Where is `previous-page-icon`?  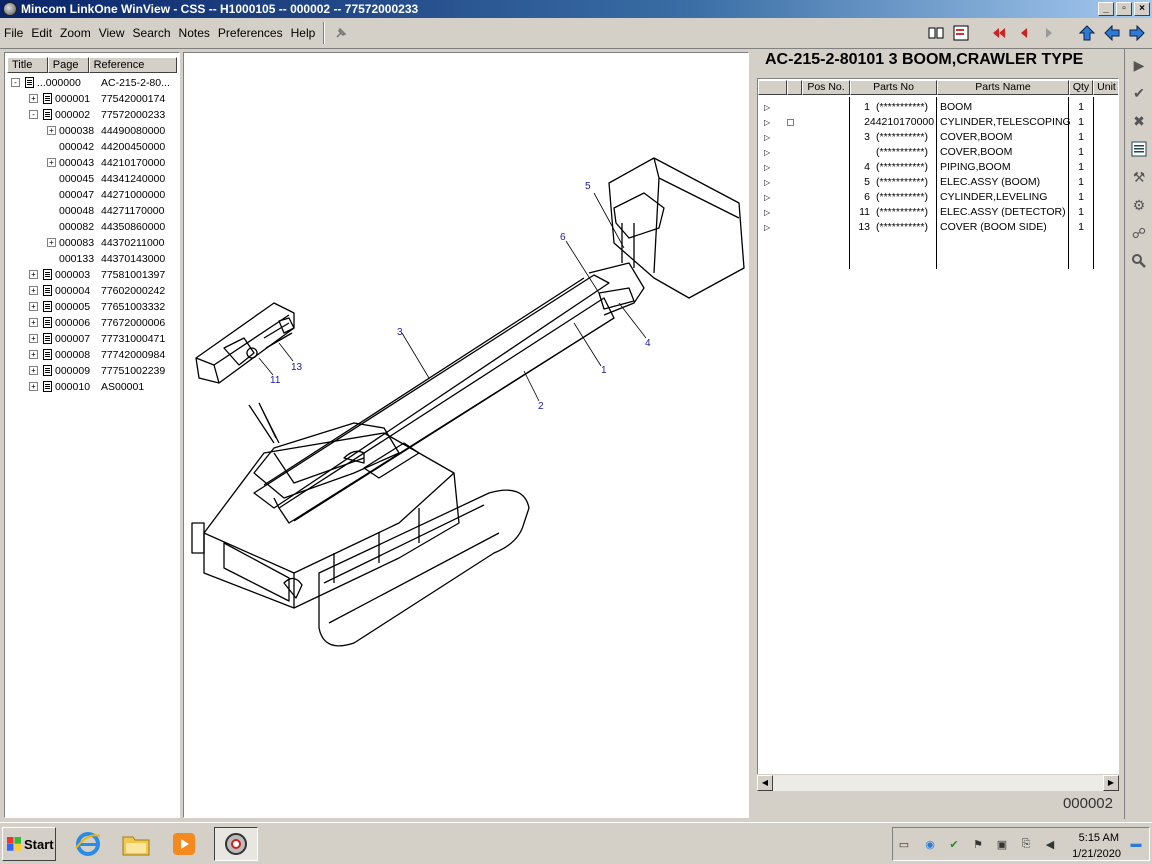 previous-page-icon is located at coordinates (1024, 33).